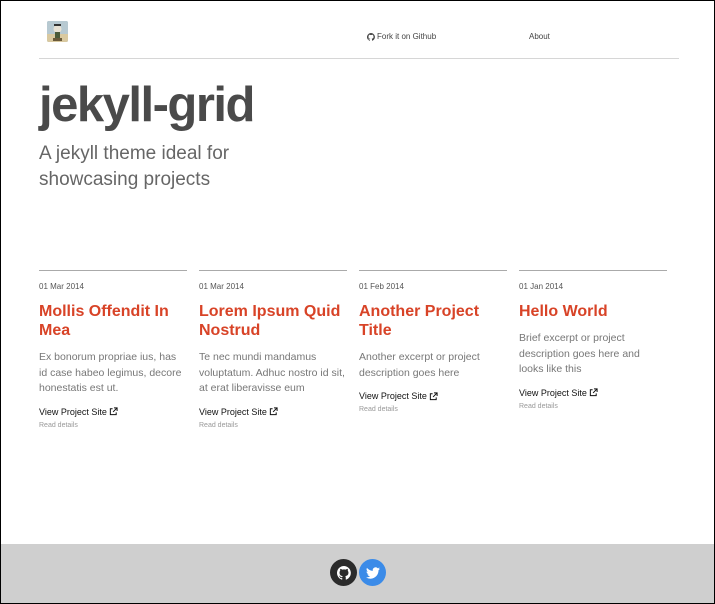 Image resolution: width=715 pixels, height=604 pixels. I want to click on nav-fork-label: Fork it on Github, so click(407, 36).